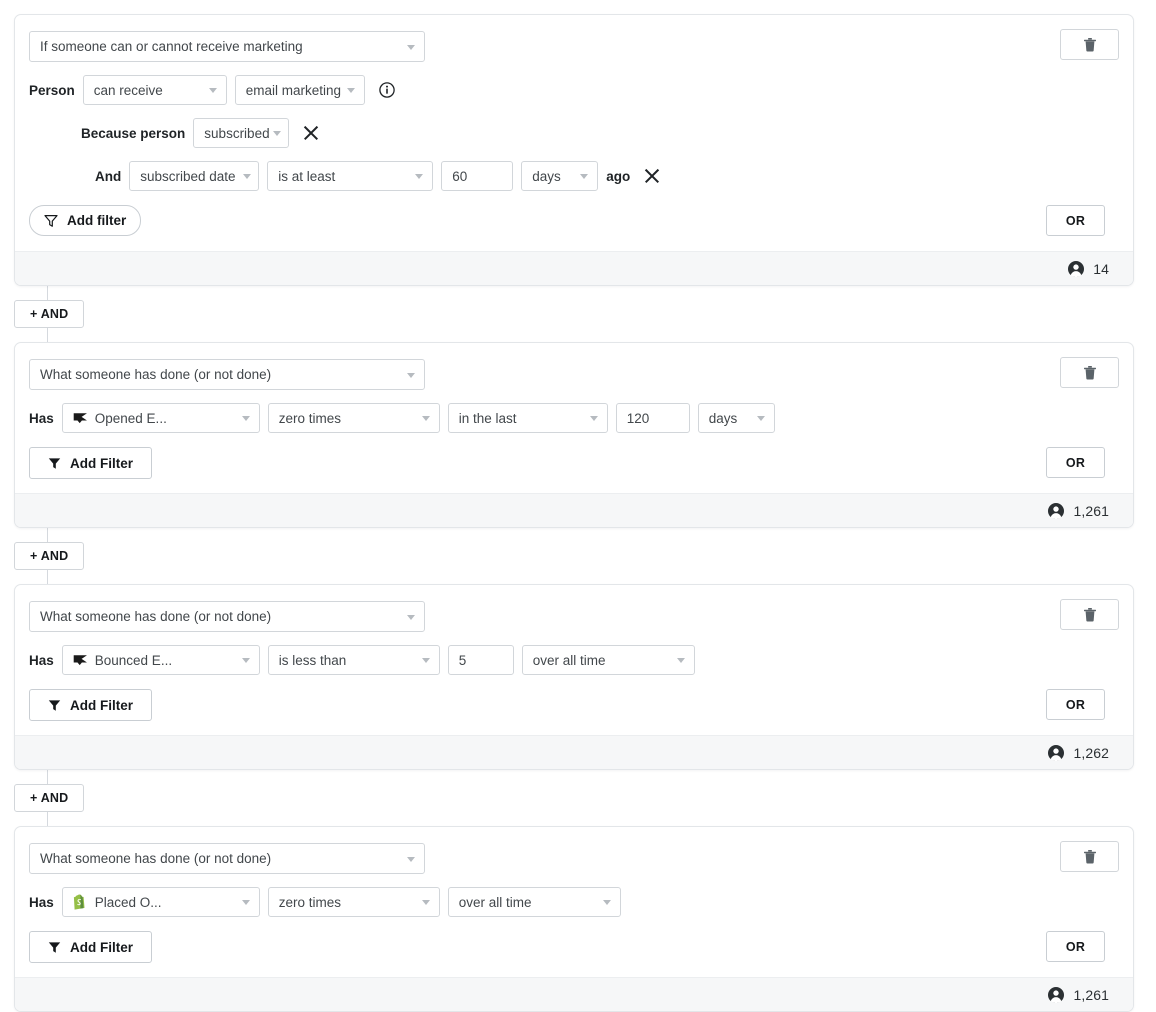 The height and width of the screenshot is (1012, 1156). Describe the element at coordinates (293, 90) in the screenshot. I see `condition-select-value: email marketing` at that location.